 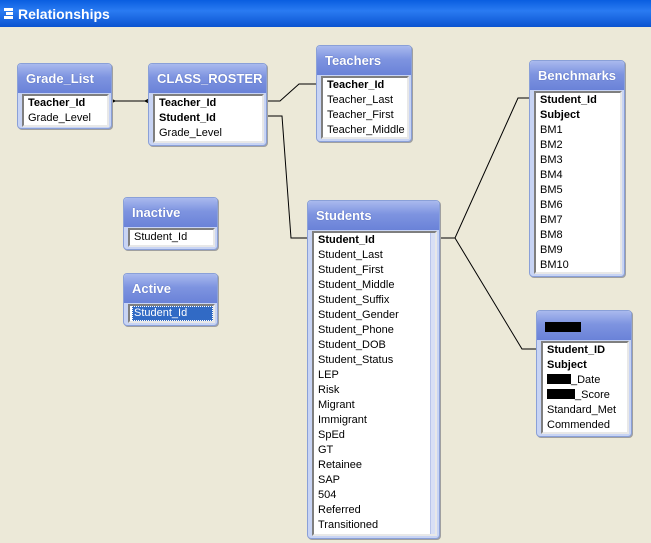 What do you see at coordinates (376, 525) in the screenshot?
I see `field-transitioned: Transitioned` at bounding box center [376, 525].